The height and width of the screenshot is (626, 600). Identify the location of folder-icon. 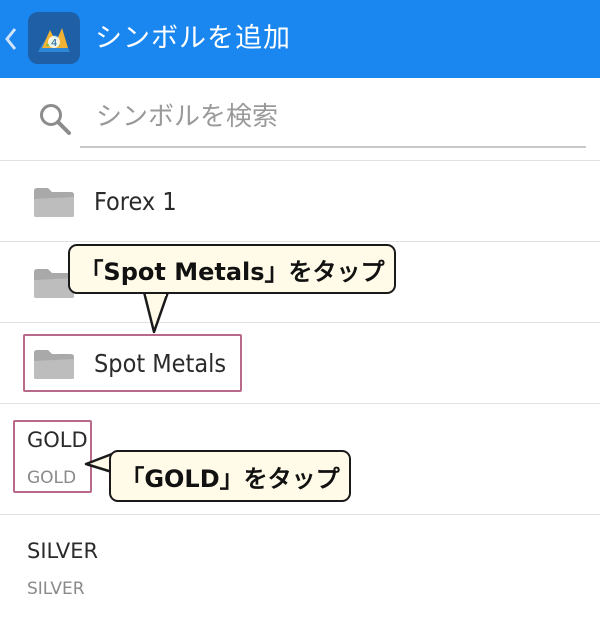
(54, 202).